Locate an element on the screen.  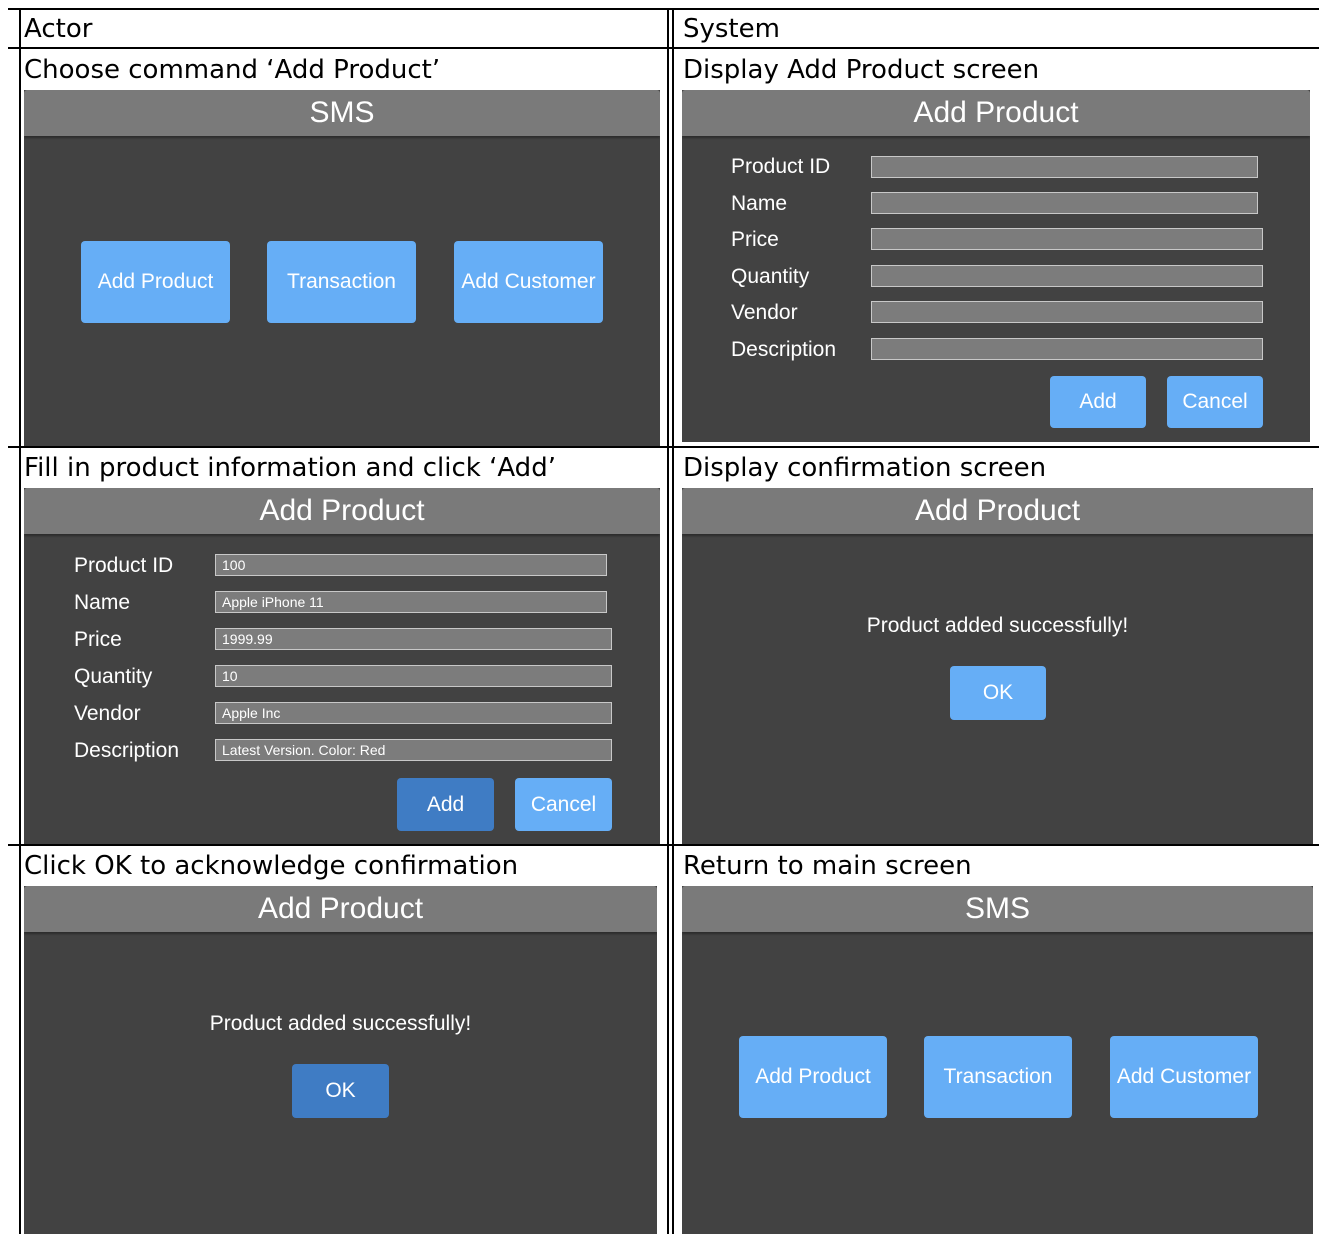
product-id-field is located at coordinates (1064, 167).